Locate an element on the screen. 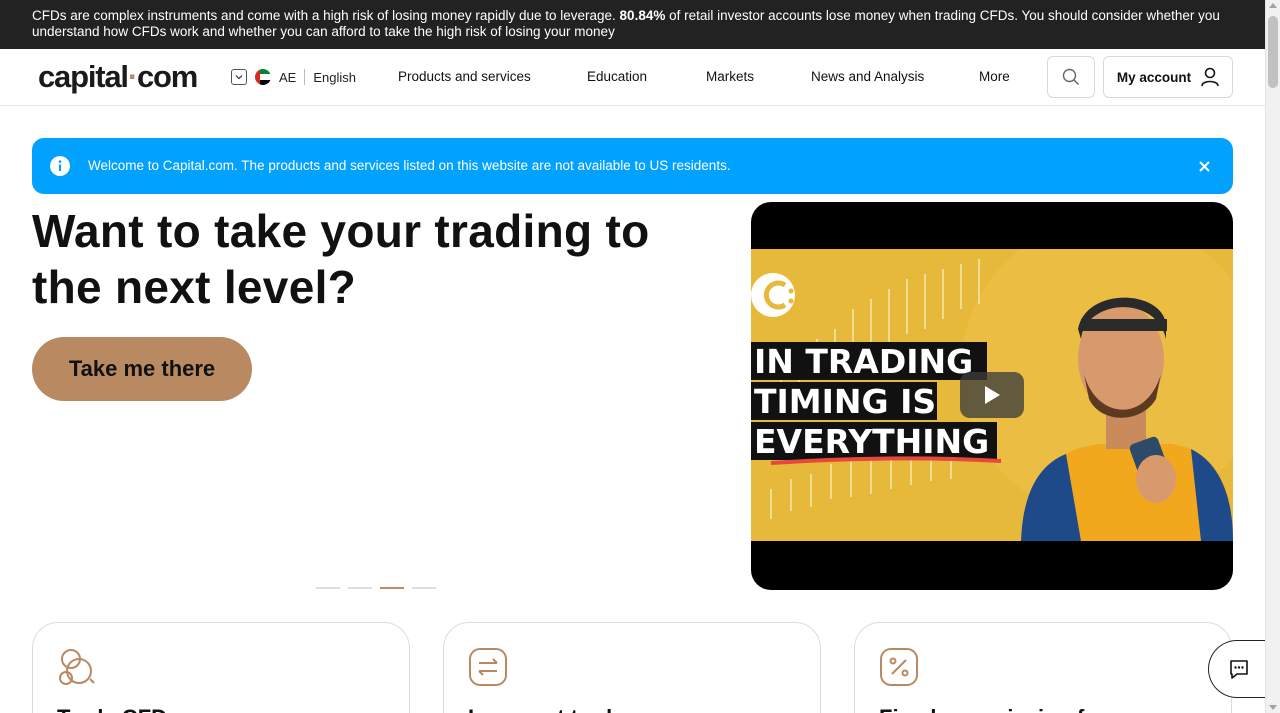  card-title: Low-cost trades is located at coordinates (552, 709).